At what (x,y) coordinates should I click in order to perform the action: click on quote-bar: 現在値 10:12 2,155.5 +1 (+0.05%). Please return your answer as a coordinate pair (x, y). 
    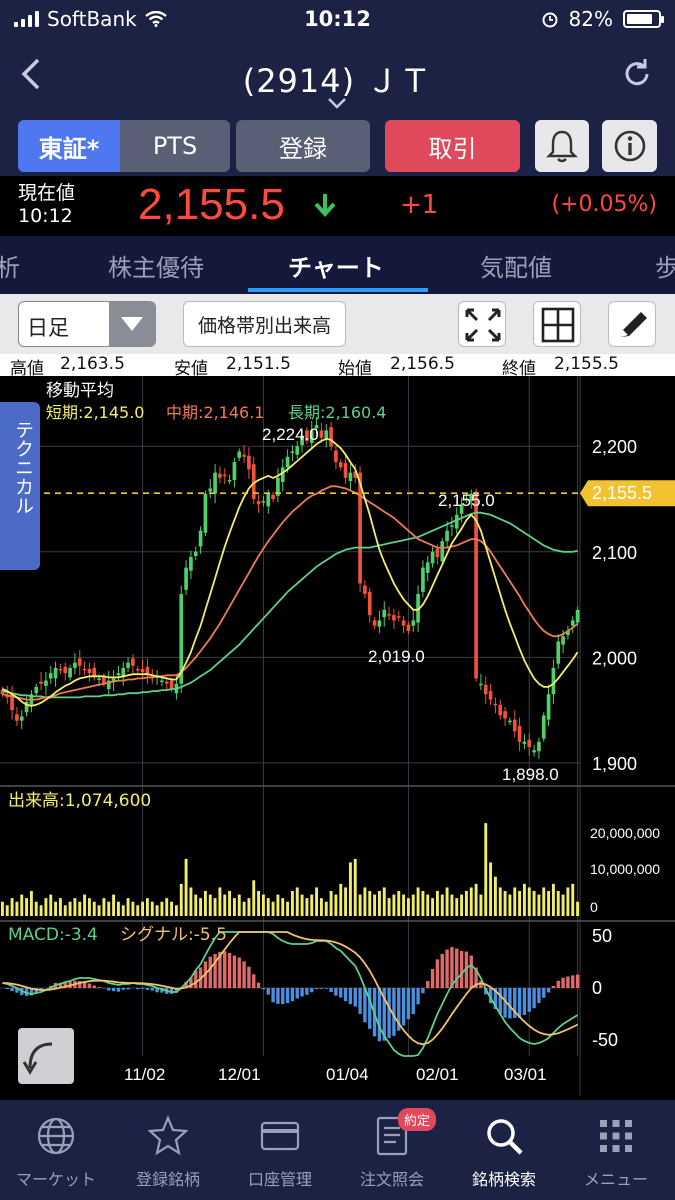
    Looking at the image, I should click on (337, 206).